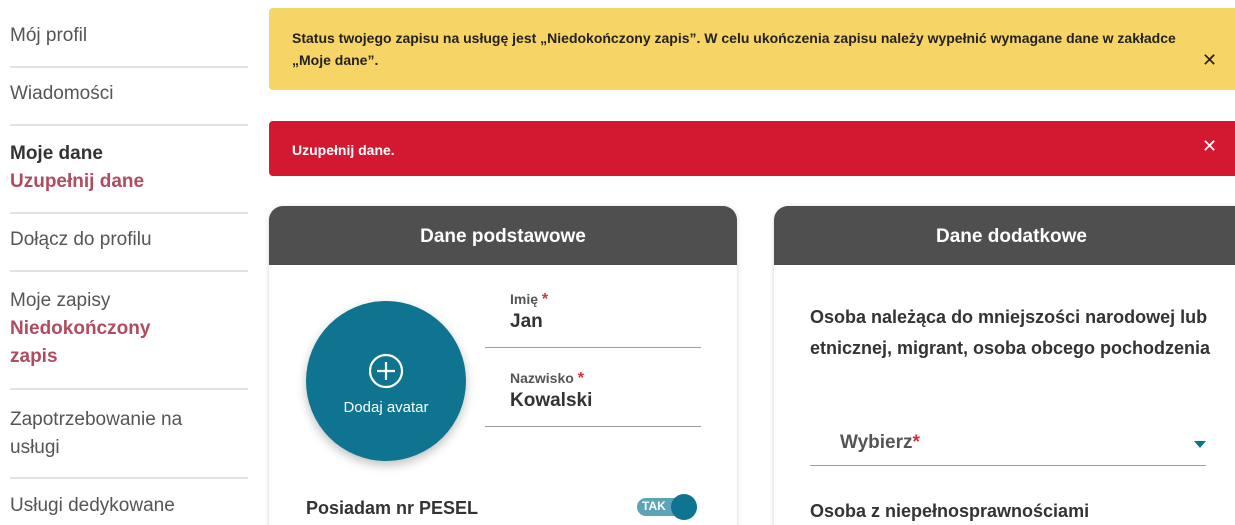 This screenshot has height=525, width=1235. What do you see at coordinates (386, 407) in the screenshot?
I see `avatar-label: Dodaj avatar` at bounding box center [386, 407].